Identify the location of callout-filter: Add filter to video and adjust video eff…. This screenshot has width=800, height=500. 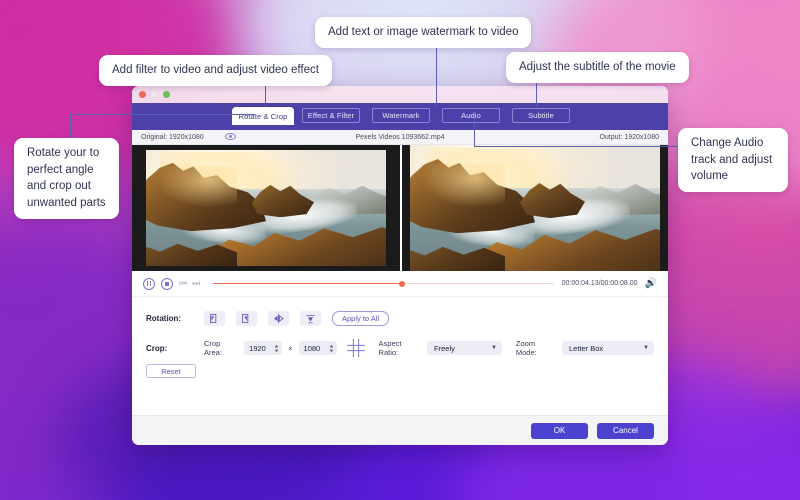
(215, 70).